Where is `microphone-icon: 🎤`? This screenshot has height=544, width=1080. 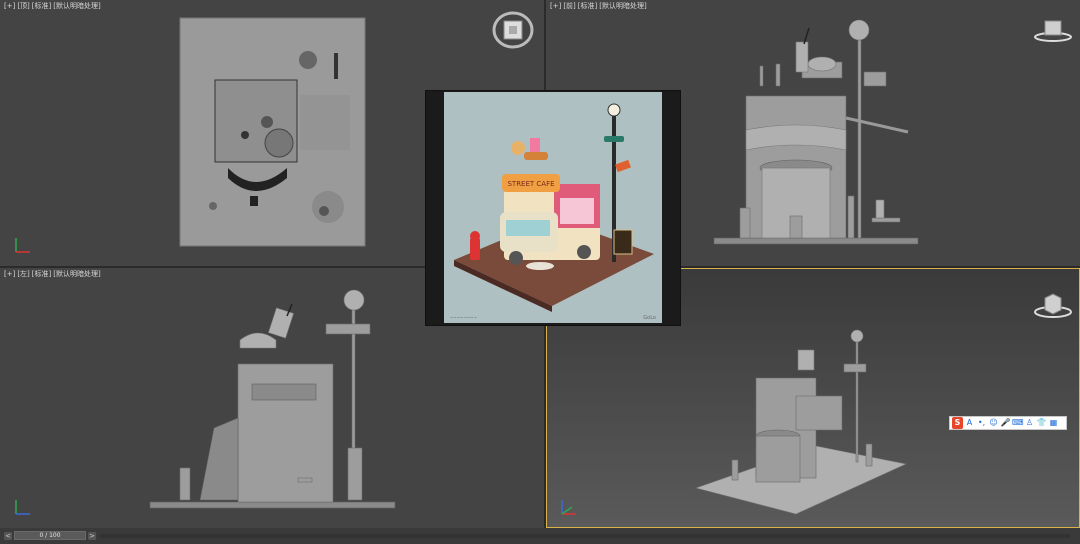 microphone-icon: 🎤 is located at coordinates (1005, 423).